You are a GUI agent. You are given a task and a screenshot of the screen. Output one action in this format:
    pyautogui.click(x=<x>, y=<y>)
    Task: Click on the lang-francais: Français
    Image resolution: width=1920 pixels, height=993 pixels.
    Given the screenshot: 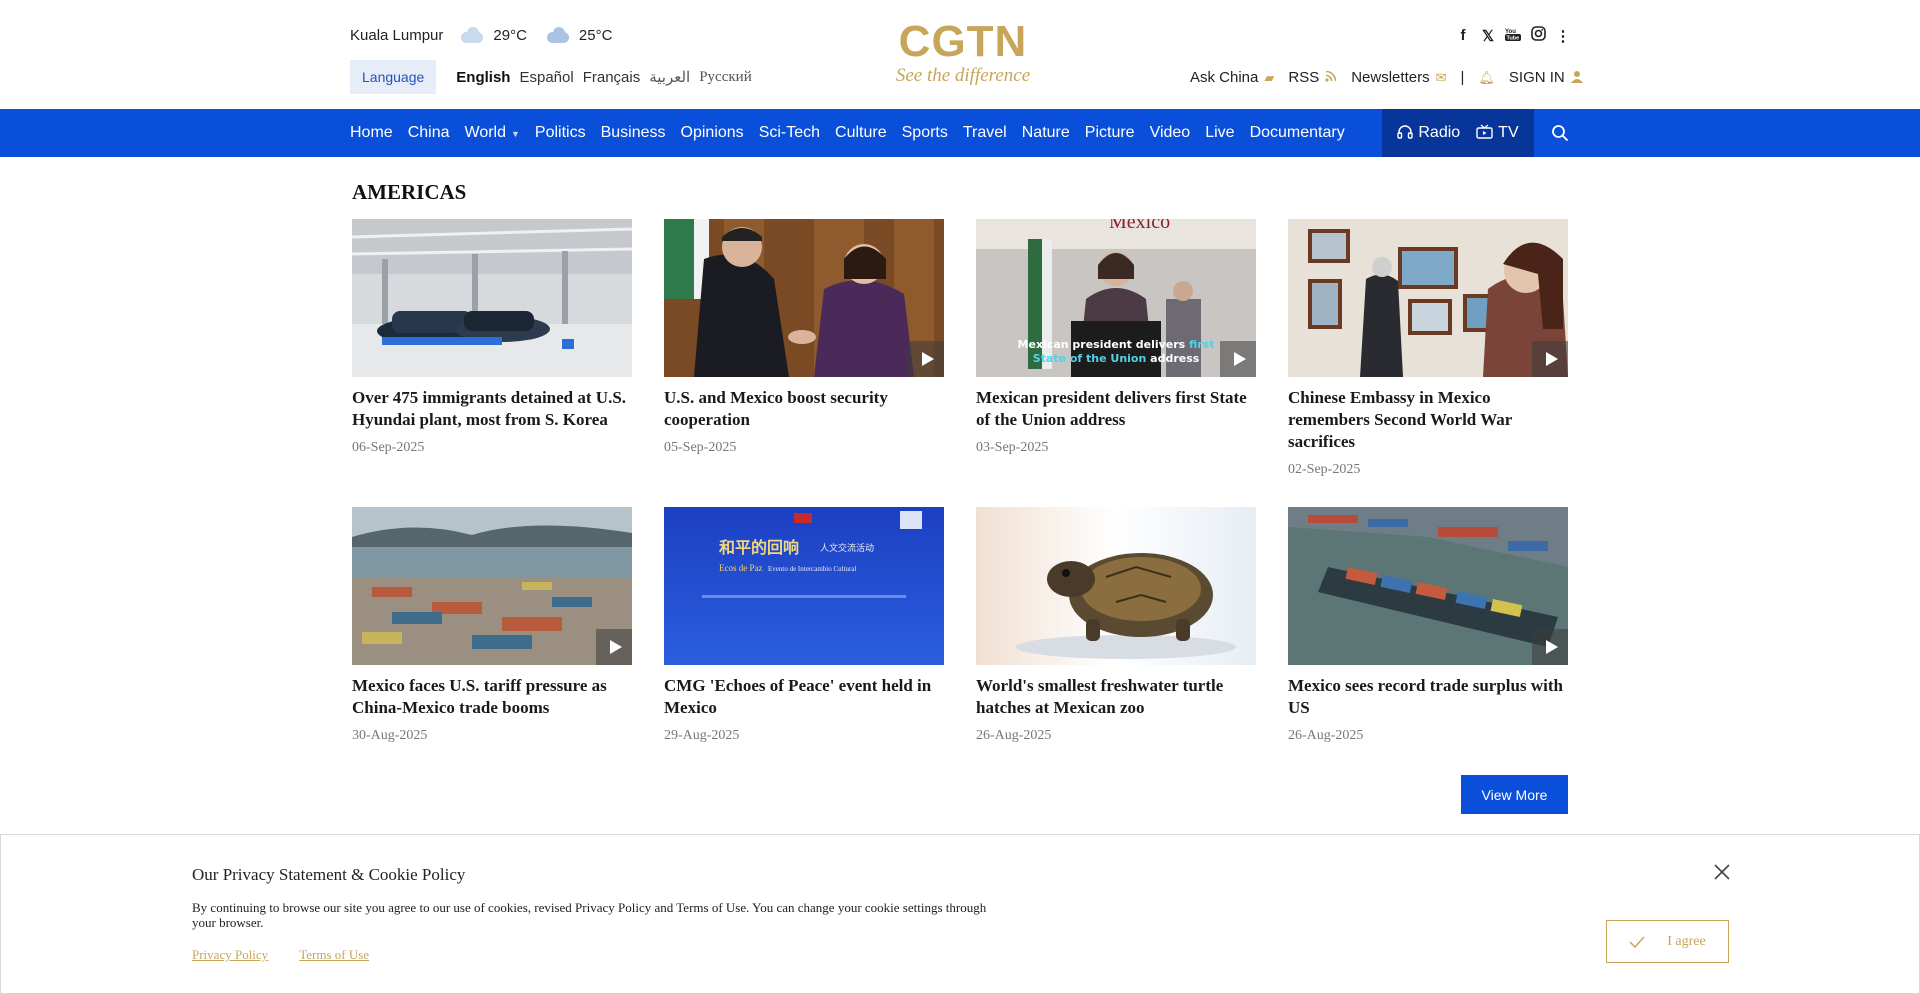 What is the action you would take?
    pyautogui.click(x=612, y=77)
    